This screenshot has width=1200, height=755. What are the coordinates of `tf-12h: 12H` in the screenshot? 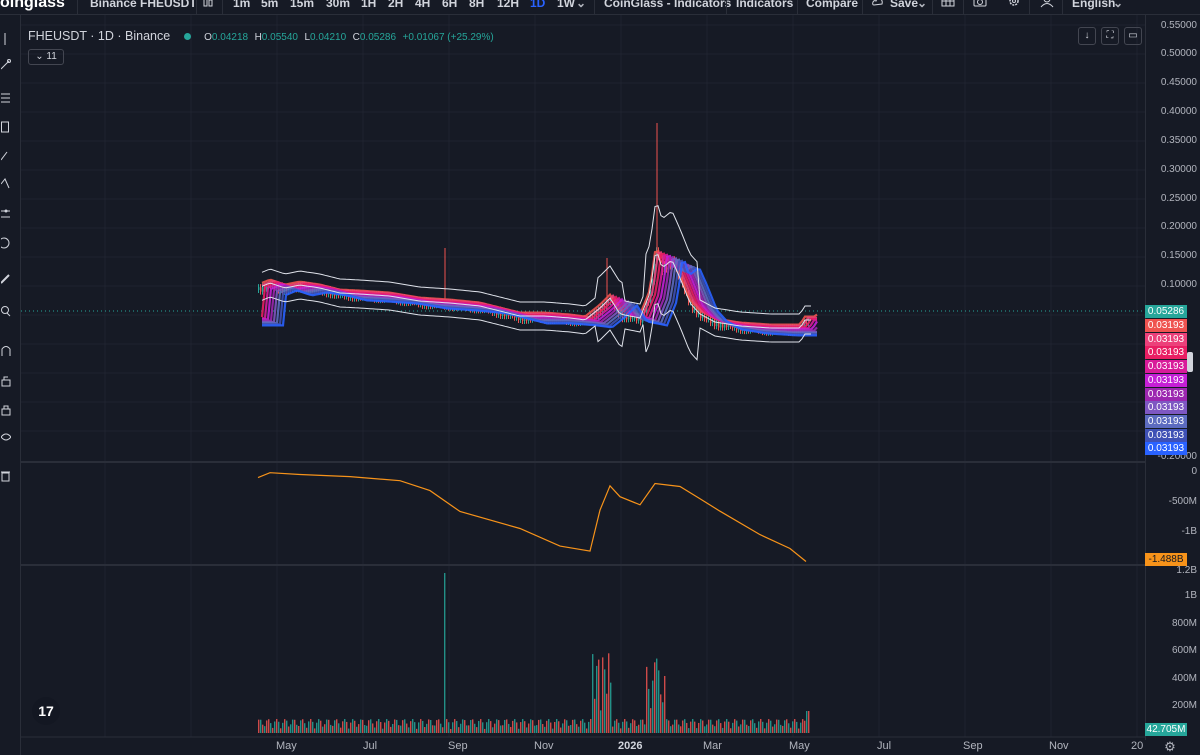 It's located at (508, 5).